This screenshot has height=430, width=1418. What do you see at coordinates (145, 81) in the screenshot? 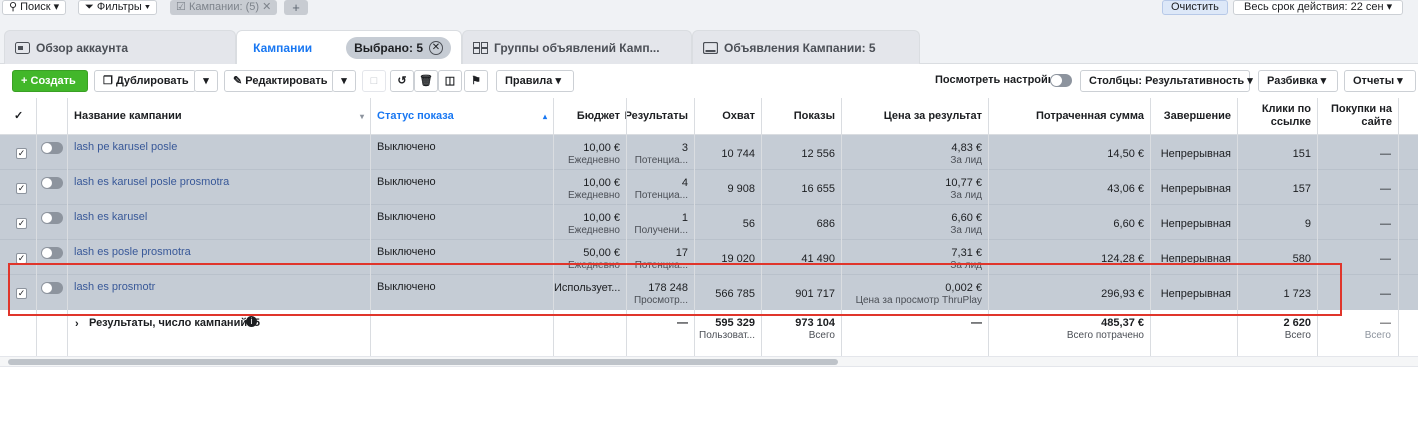
I see `duplicate-button: ❐ Дублировать` at bounding box center [145, 81].